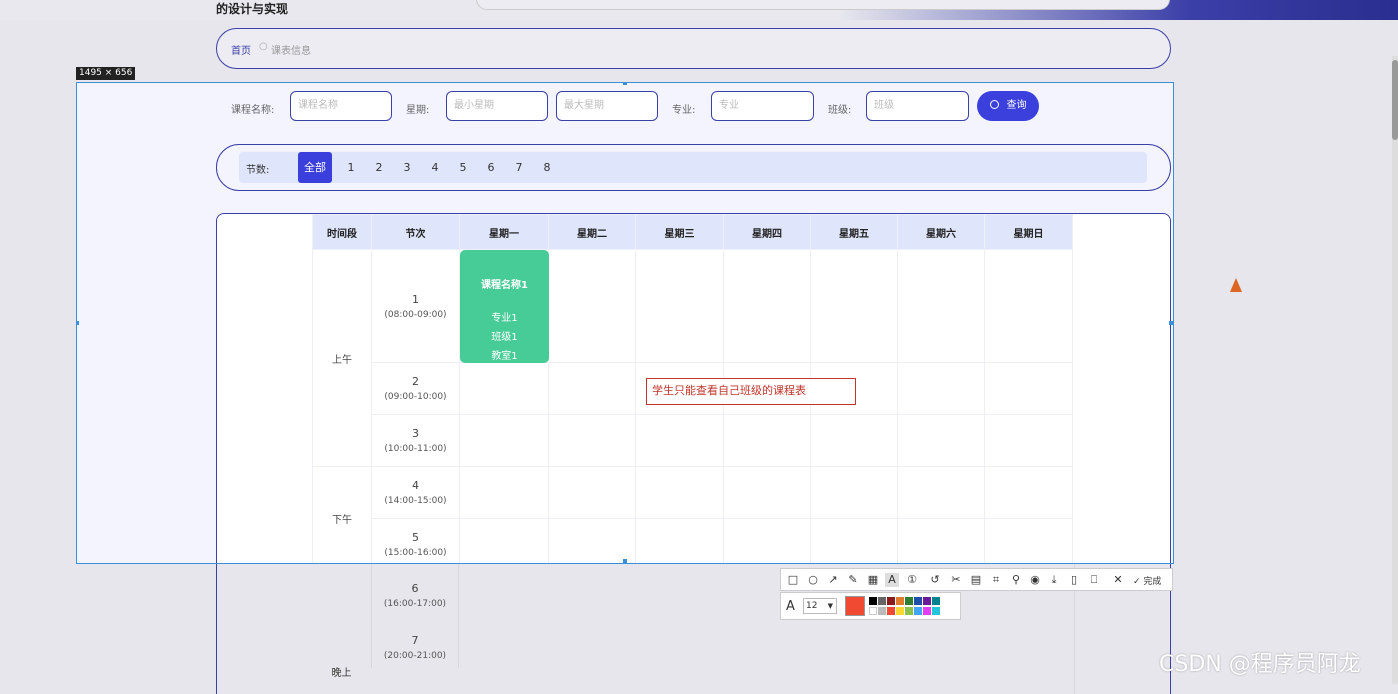  Describe the element at coordinates (241, 49) in the screenshot. I see `breadcrumb-home-link: 首页` at that location.